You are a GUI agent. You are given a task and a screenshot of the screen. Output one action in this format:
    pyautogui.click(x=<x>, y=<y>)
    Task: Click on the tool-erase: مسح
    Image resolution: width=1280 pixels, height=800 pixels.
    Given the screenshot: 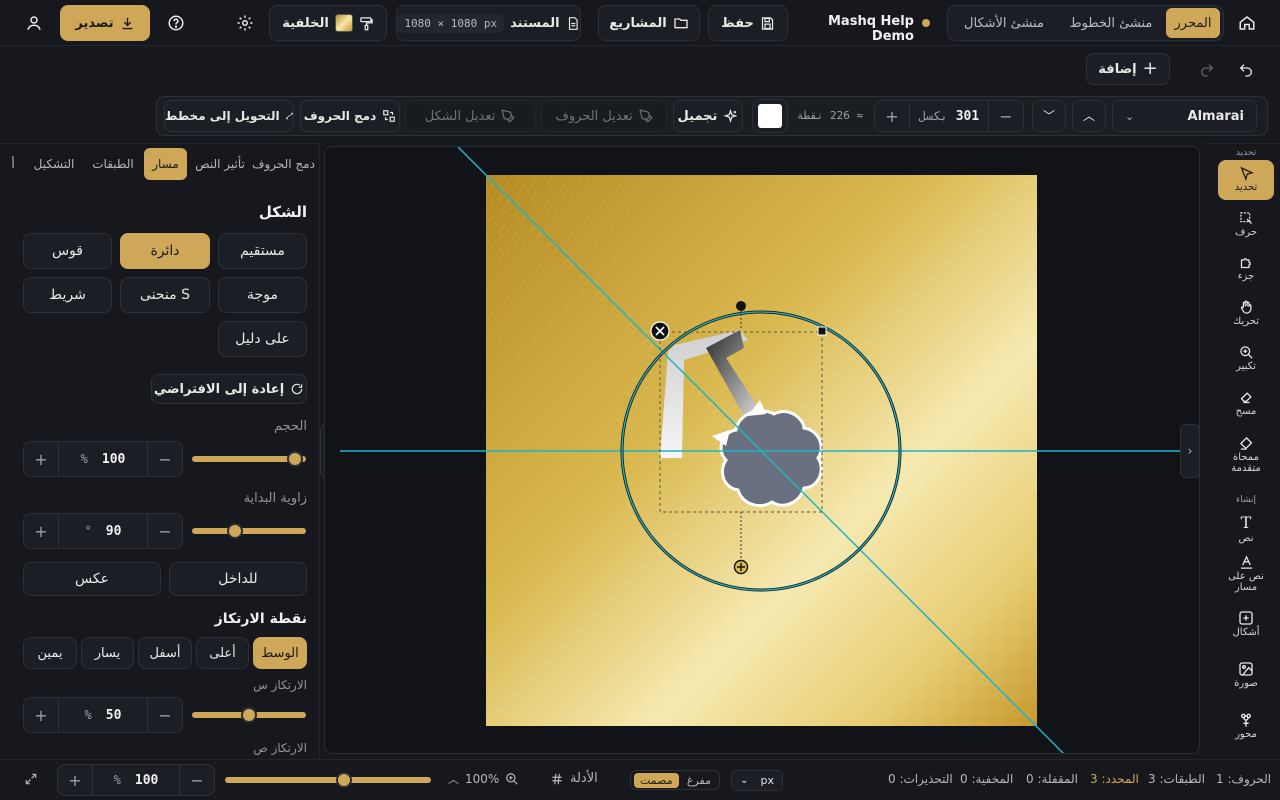 What is the action you would take?
    pyautogui.click(x=1246, y=403)
    